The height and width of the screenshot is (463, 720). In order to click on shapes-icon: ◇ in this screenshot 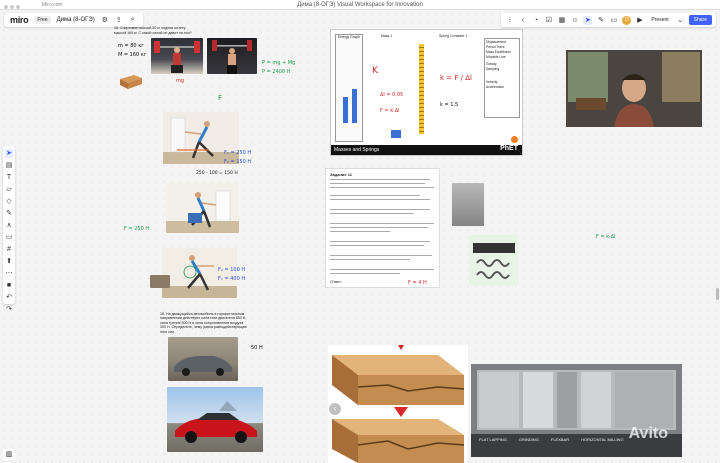, I will do `click(9, 201)`.